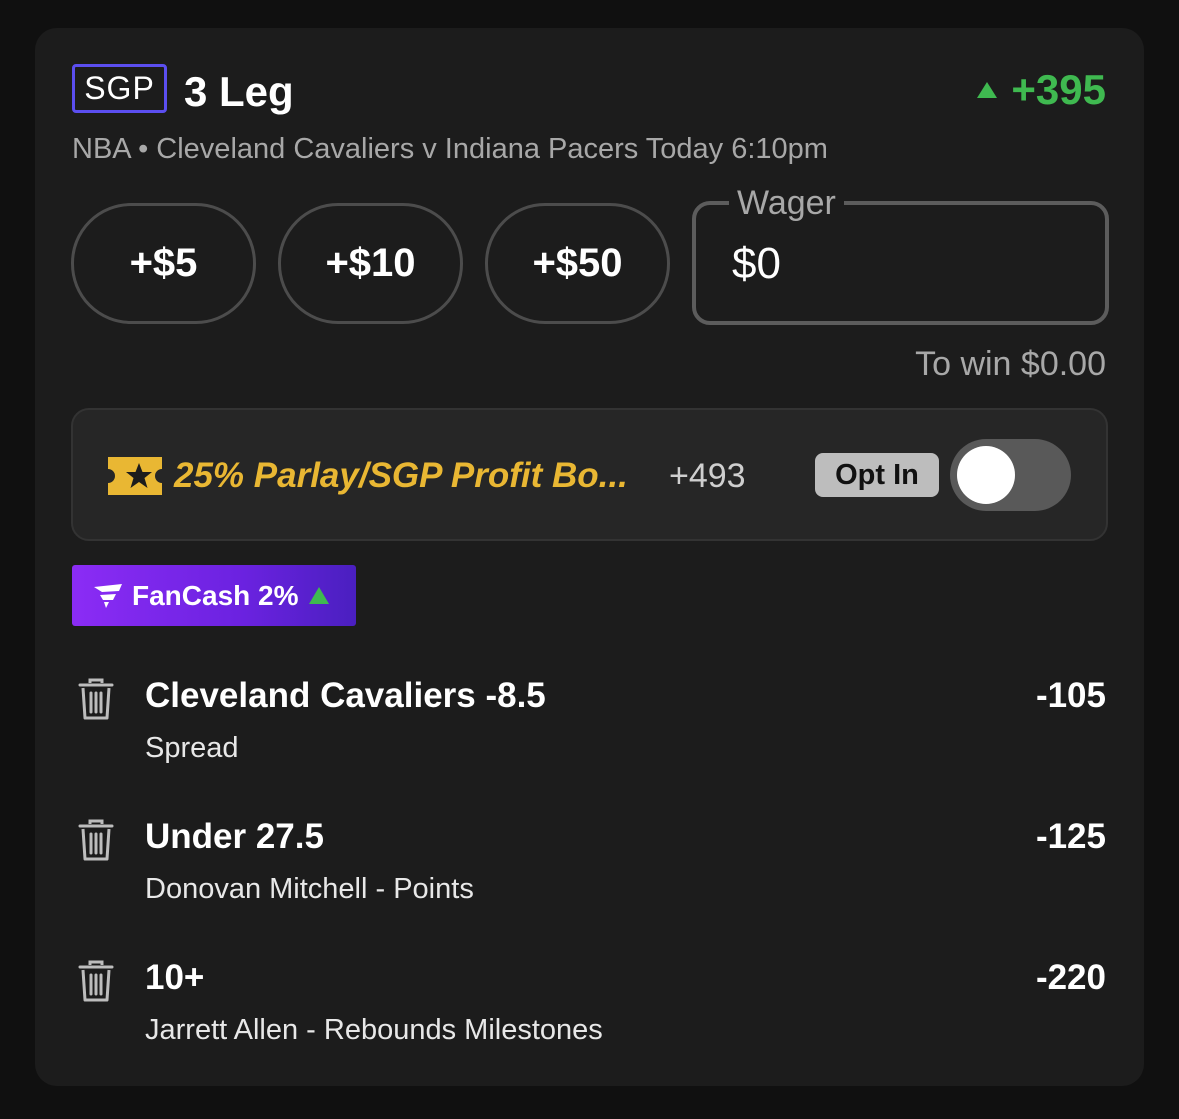 This screenshot has height=1119, width=1179. Describe the element at coordinates (192, 748) in the screenshot. I see `leg-market: Spread` at that location.